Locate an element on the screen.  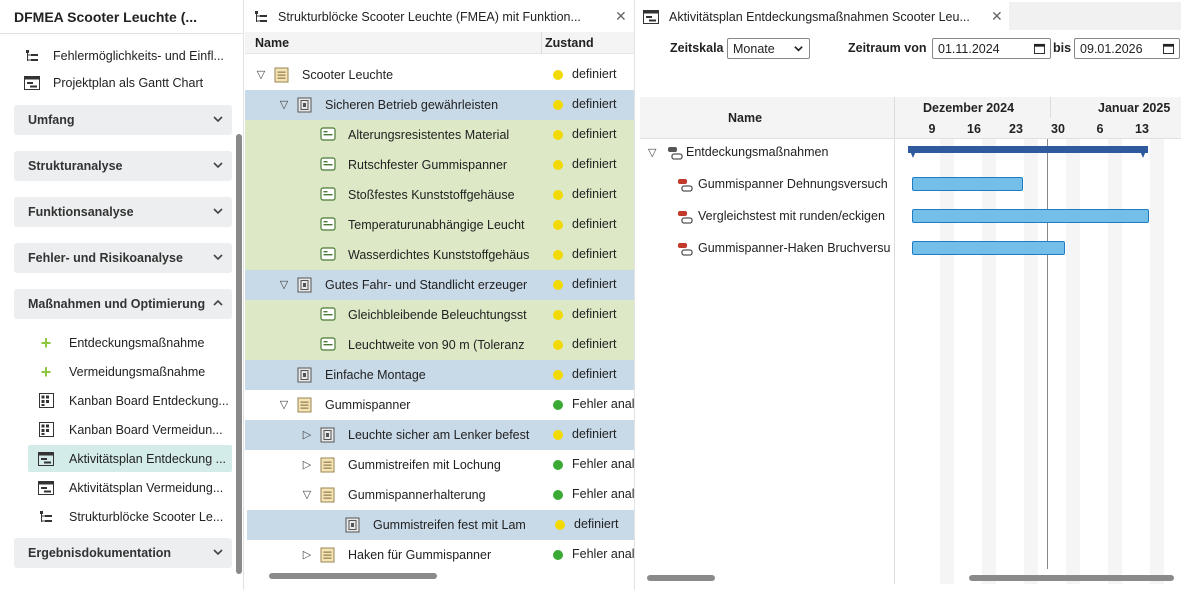
section-massnahmen-optimierung: Maßnahmen und Optimierung is located at coordinates (123, 304).